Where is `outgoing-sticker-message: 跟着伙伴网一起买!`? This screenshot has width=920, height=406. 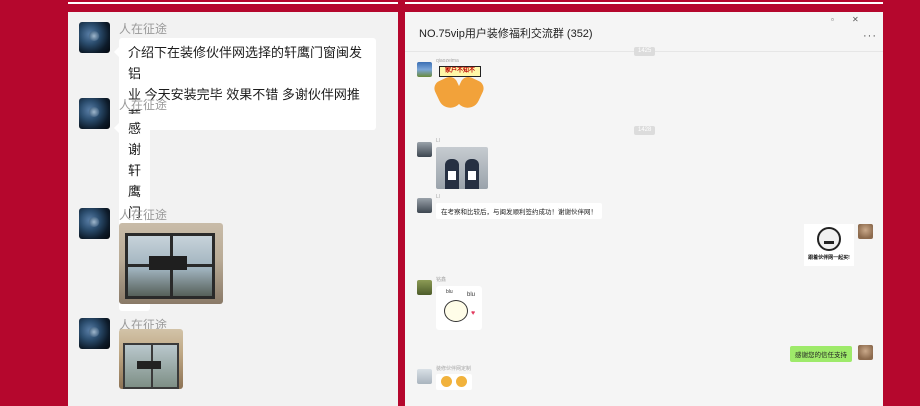
outgoing-sticker-message: 跟着伙伴网一起买! is located at coordinates (829, 245).